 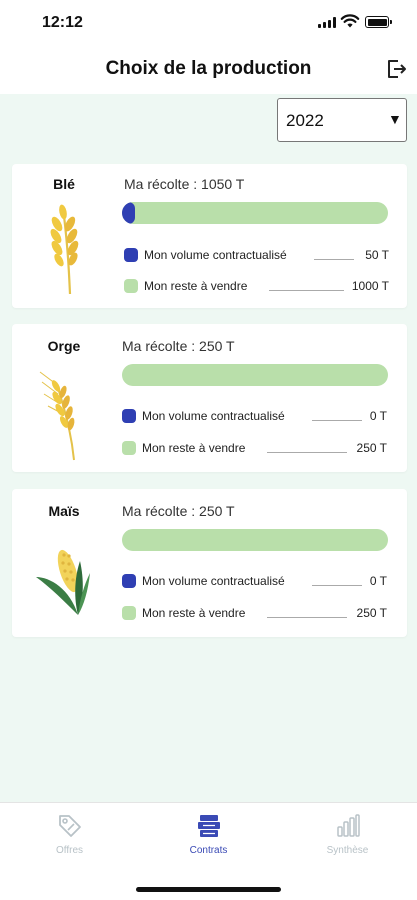 I want to click on contracted-value: 50 T, so click(x=377, y=255).